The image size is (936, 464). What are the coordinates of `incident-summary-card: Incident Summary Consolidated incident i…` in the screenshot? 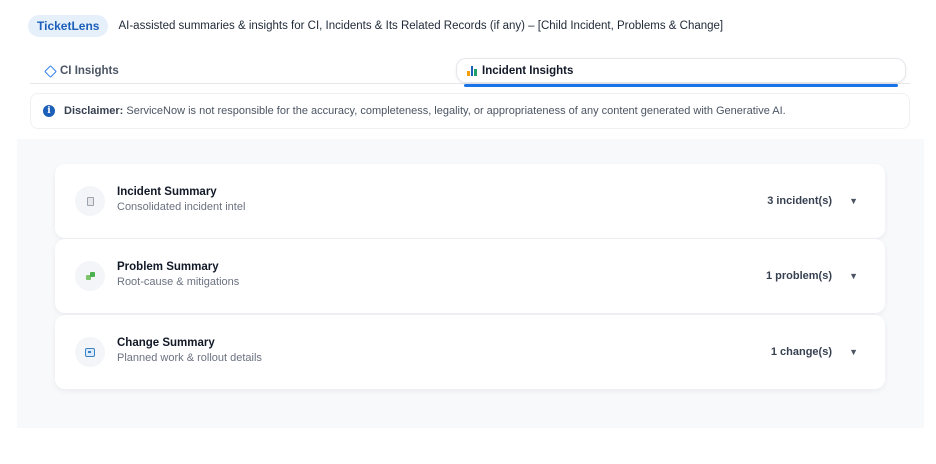 It's located at (470, 201).